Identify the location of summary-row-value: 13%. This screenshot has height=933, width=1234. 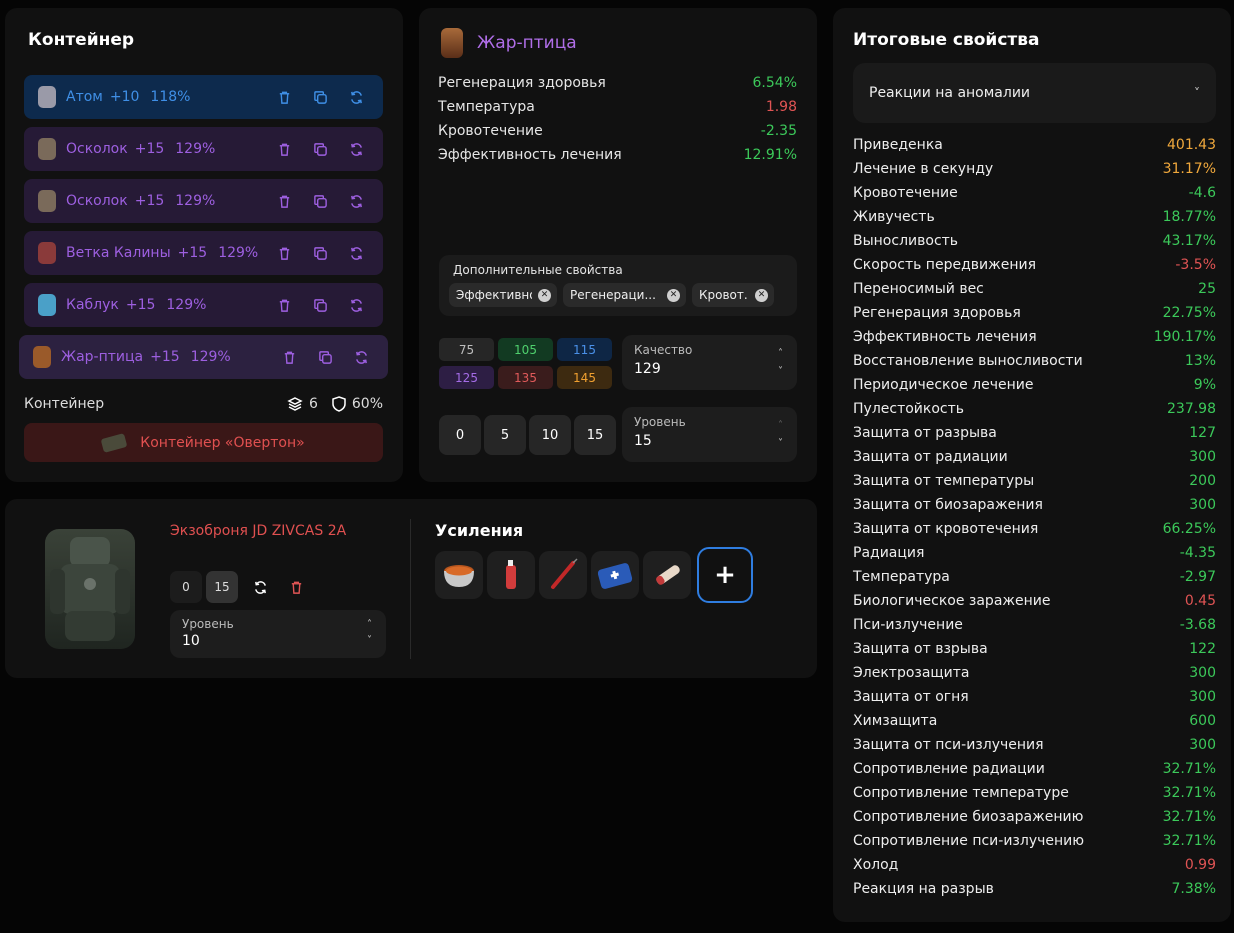
(1200, 361).